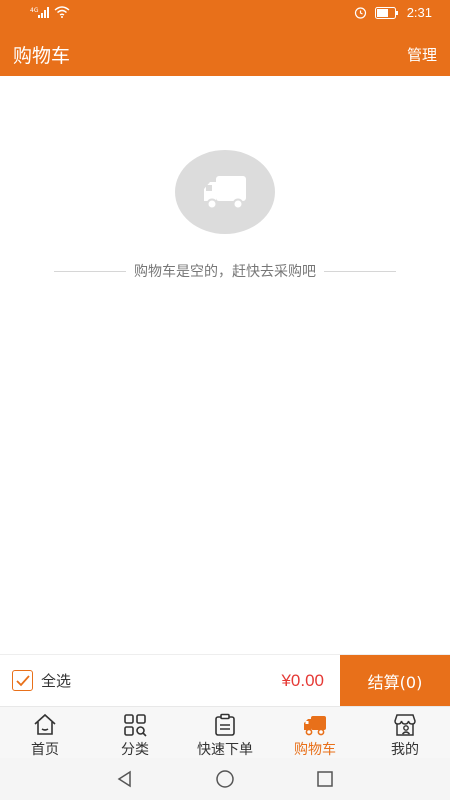  Describe the element at coordinates (225, 724) in the screenshot. I see `clipboard-icon` at that location.